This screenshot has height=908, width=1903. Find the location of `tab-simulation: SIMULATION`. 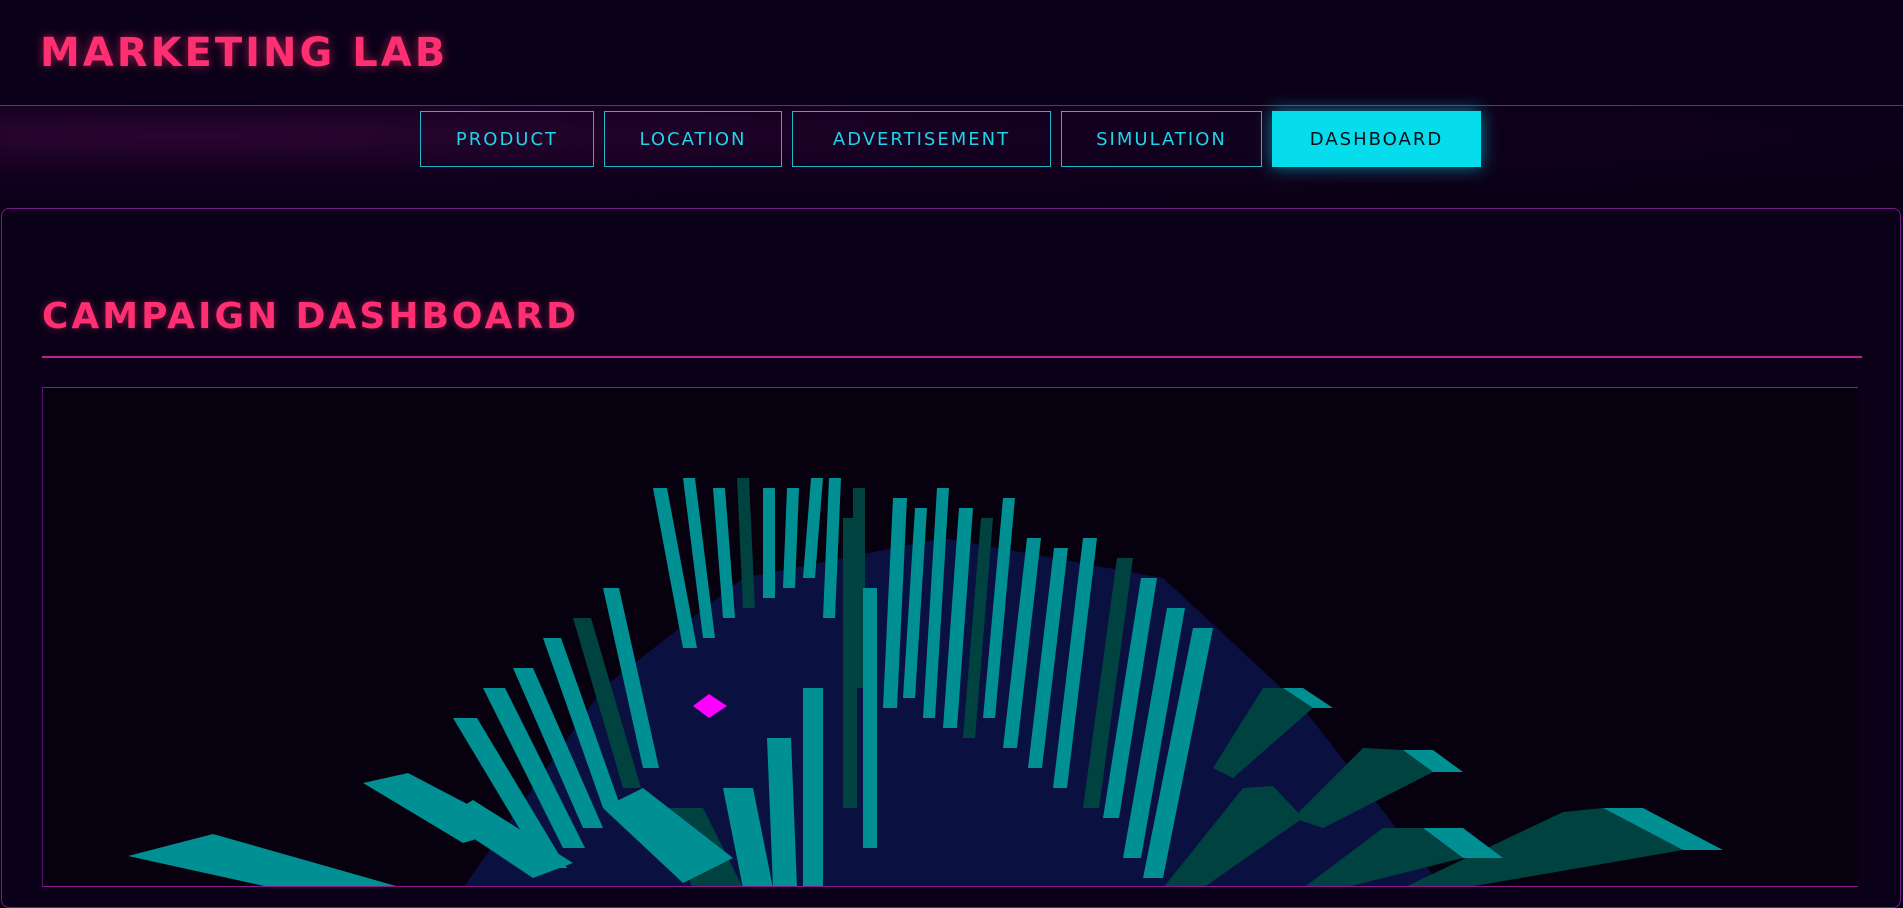

tab-simulation: SIMULATION is located at coordinates (1161, 139).